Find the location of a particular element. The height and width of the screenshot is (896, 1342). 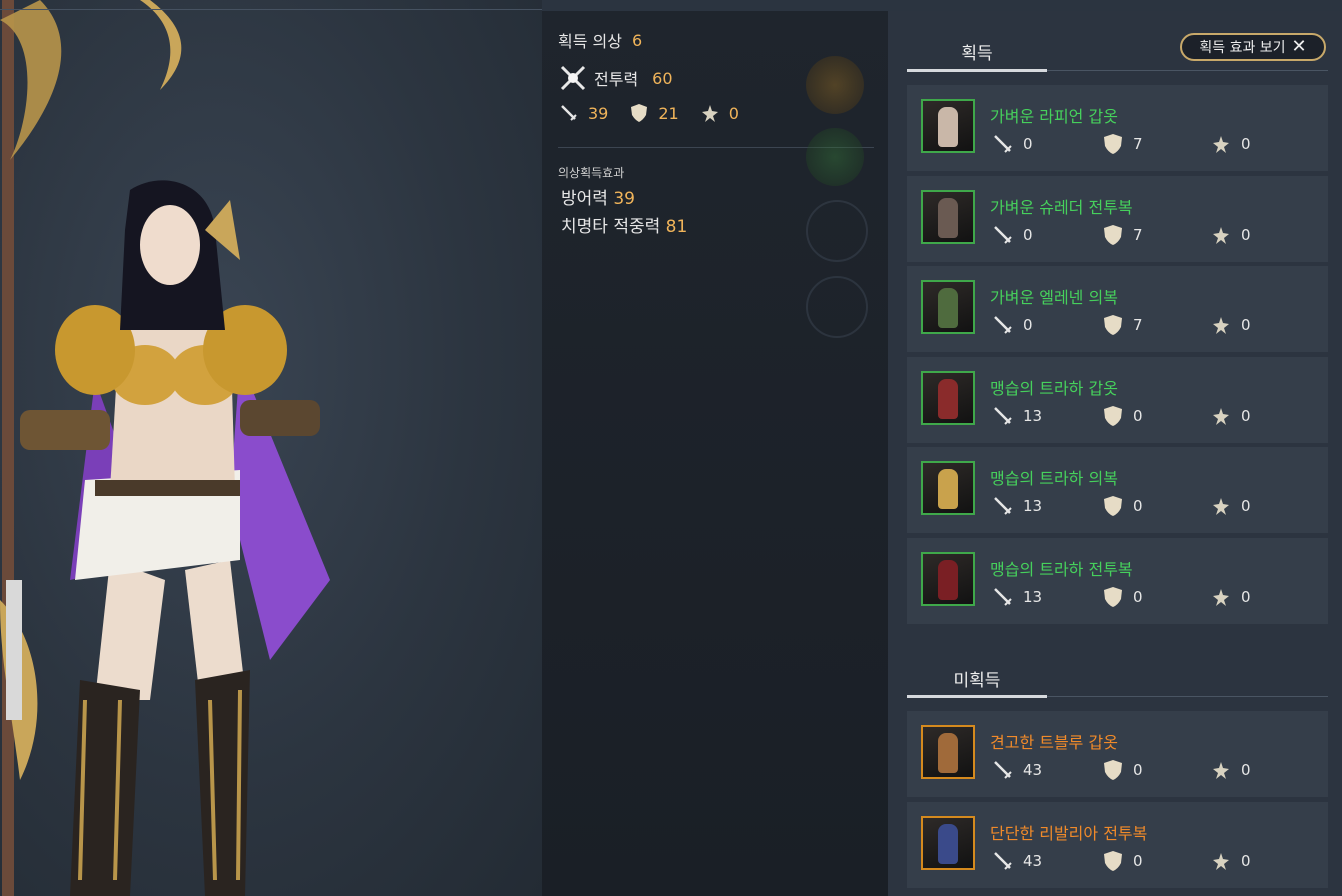

top-divider is located at coordinates (271, 9).